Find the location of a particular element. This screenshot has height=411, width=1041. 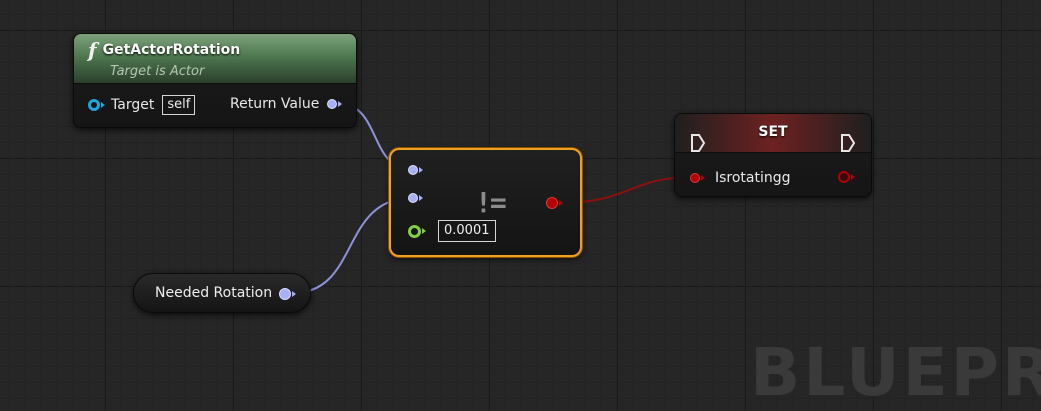

get-actor-rotation-header: f GetActorRotation Target is Actor is located at coordinates (215, 59).